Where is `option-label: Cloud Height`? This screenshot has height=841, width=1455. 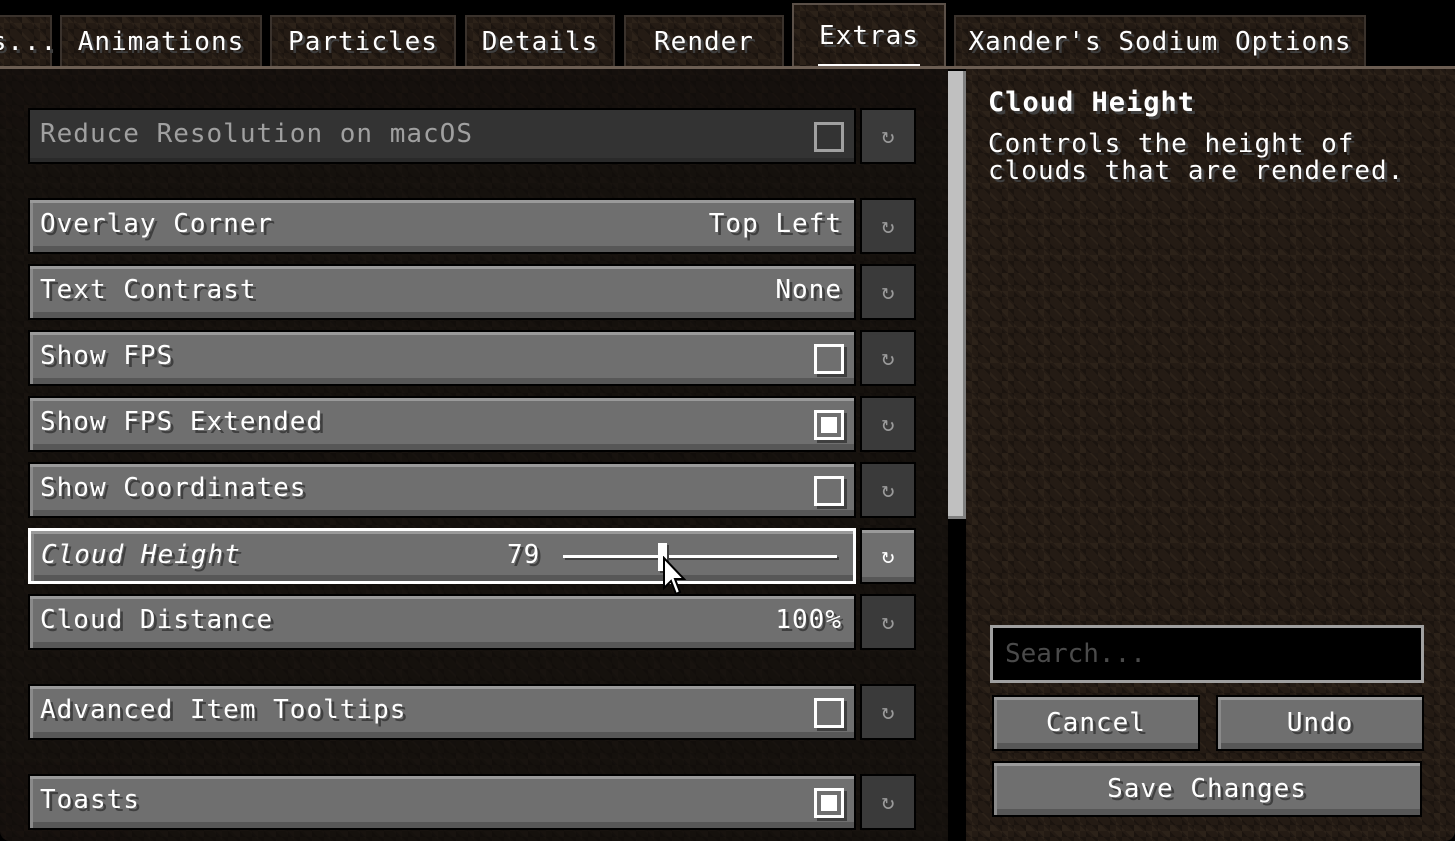 option-label: Cloud Height is located at coordinates (141, 555).